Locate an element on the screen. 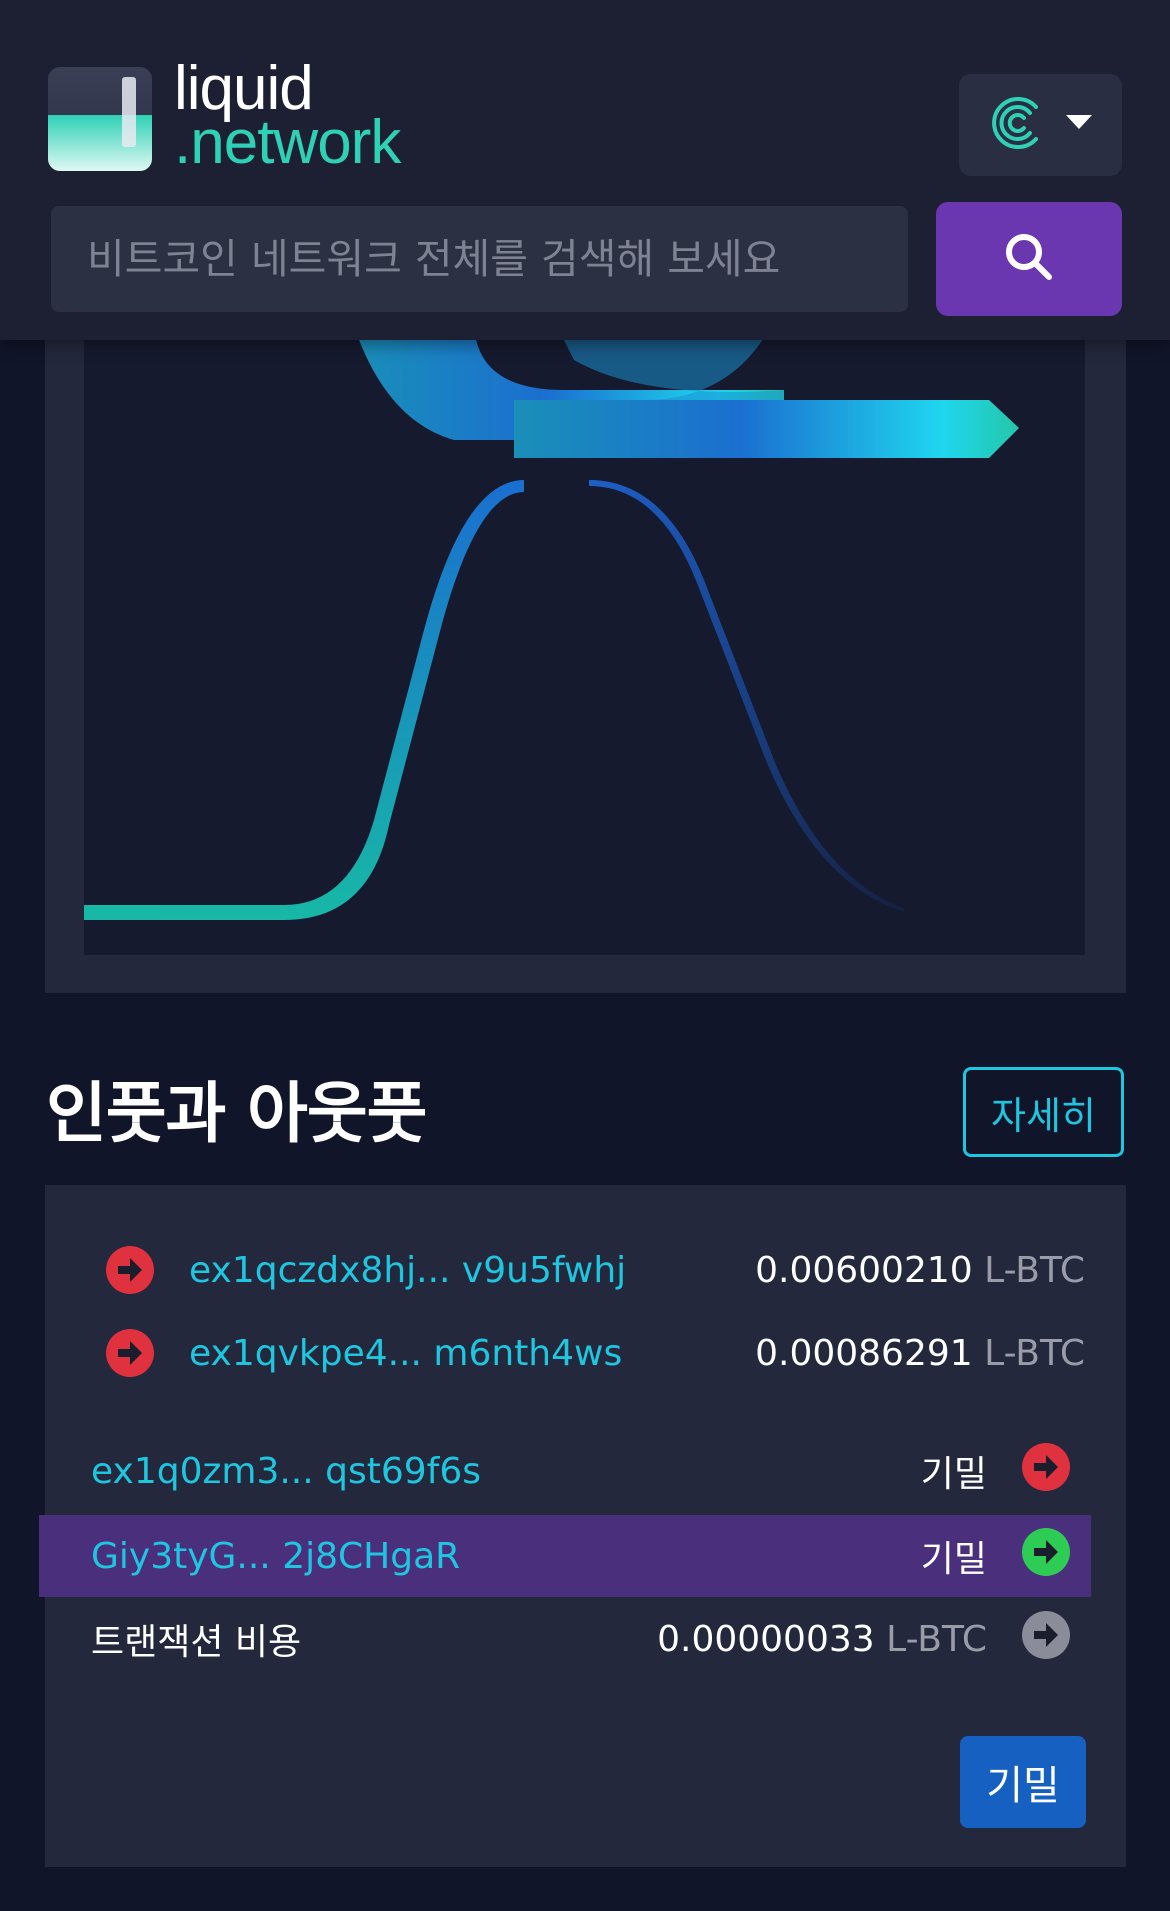  search-button is located at coordinates (1029, 259).